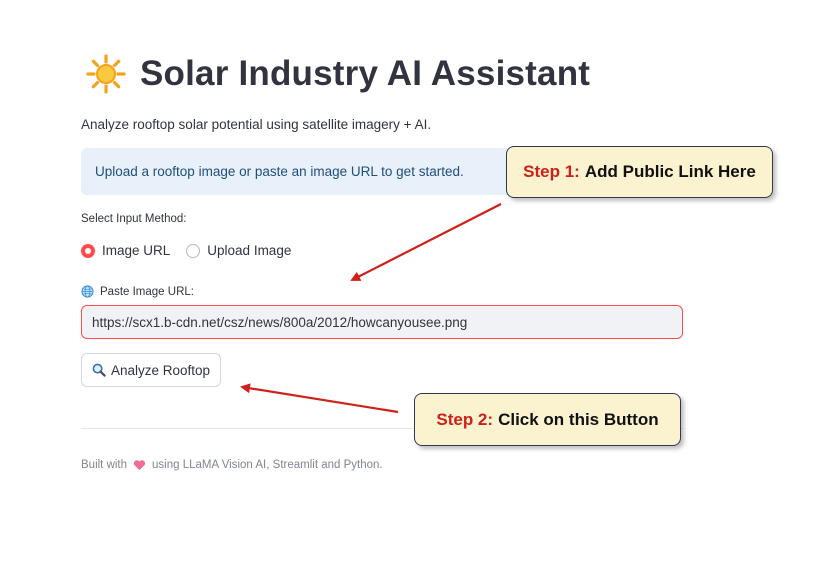  I want to click on sun-icon, so click(106, 74).